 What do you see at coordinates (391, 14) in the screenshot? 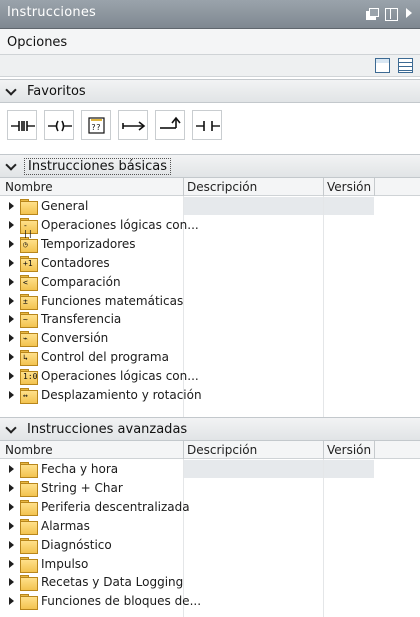
I see `split-view-icon` at bounding box center [391, 14].